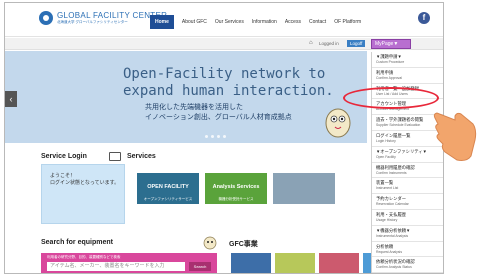  Describe the element at coordinates (391, 172) in the screenshot. I see `menu-item-sublabel: Confirm Instruments` at that location.